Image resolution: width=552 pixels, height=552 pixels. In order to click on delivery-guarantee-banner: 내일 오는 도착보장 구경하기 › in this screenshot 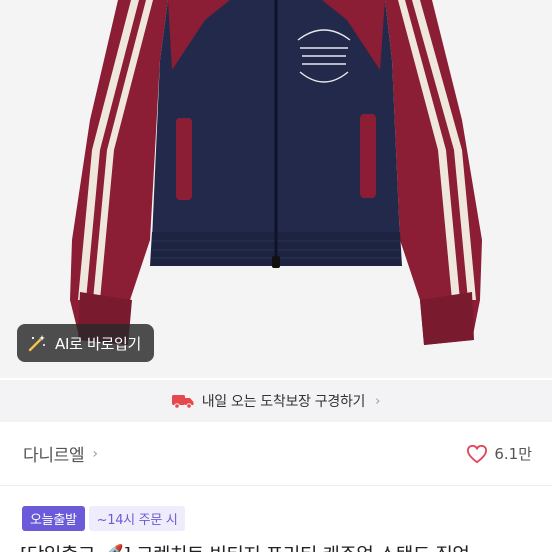, I will do `click(276, 401)`.